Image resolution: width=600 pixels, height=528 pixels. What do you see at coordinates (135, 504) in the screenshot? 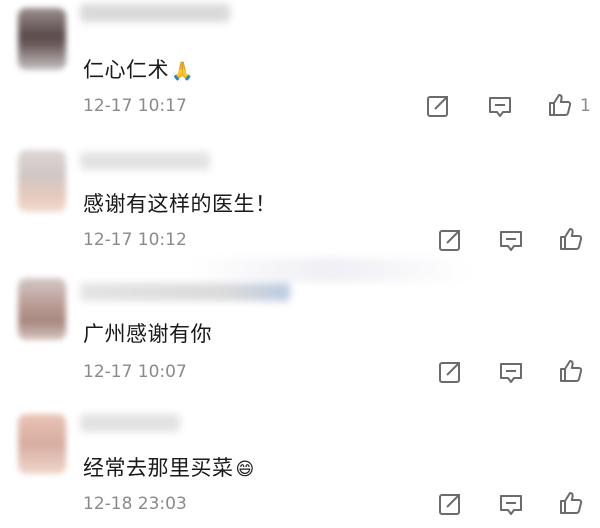
I see `comment-timestamp: 12-18 23:03` at bounding box center [135, 504].